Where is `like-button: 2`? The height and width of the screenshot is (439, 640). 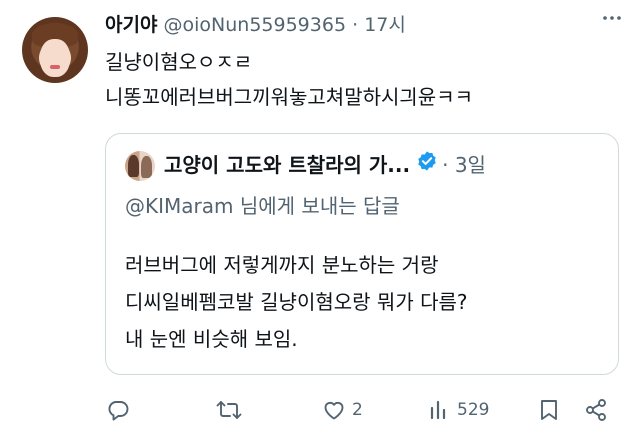
like-button: 2 is located at coordinates (342, 410).